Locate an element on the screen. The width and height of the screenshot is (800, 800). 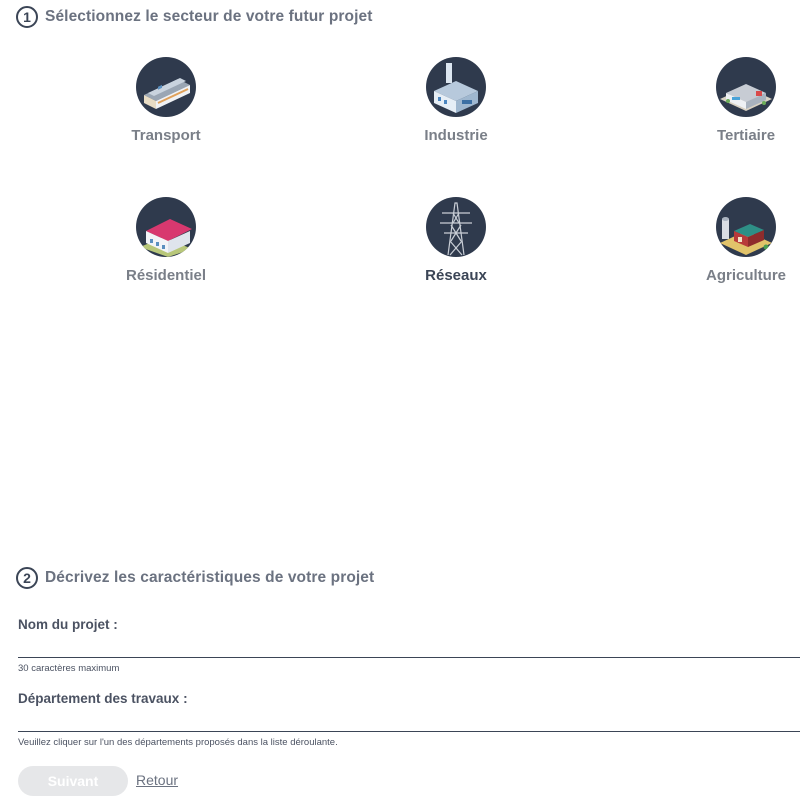
sector-transport: Transport is located at coordinates (166, 100).